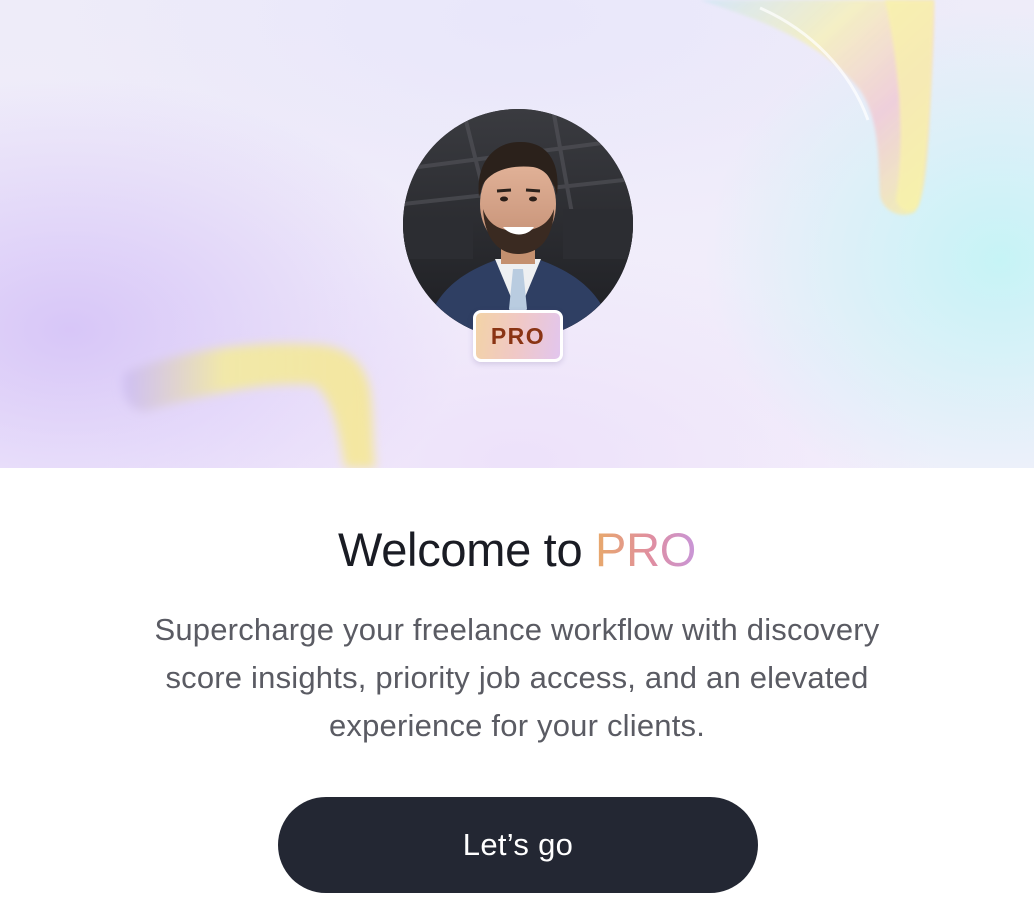  I want to click on pro-badge: PRO, so click(518, 336).